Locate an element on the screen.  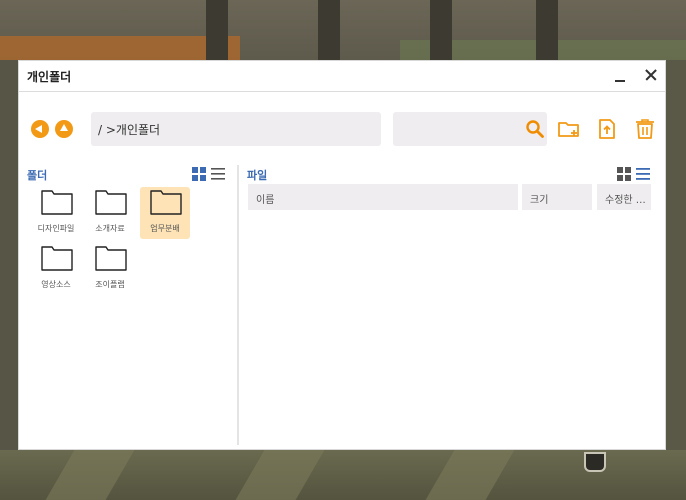
breadcrumb-path: / >개인폴더 is located at coordinates (129, 130).